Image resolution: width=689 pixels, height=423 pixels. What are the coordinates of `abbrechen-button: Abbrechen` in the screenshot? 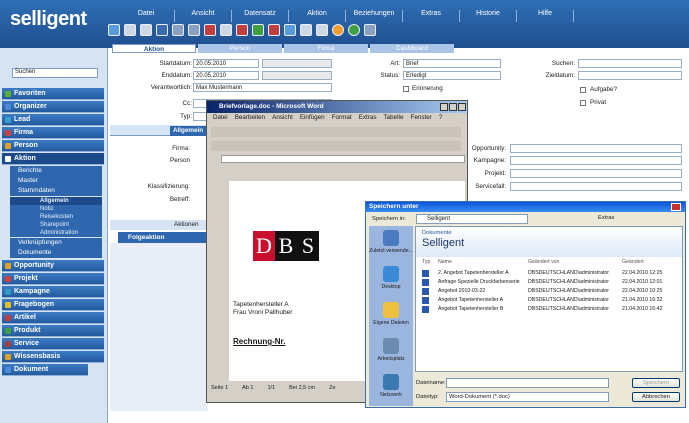 It's located at (656, 397).